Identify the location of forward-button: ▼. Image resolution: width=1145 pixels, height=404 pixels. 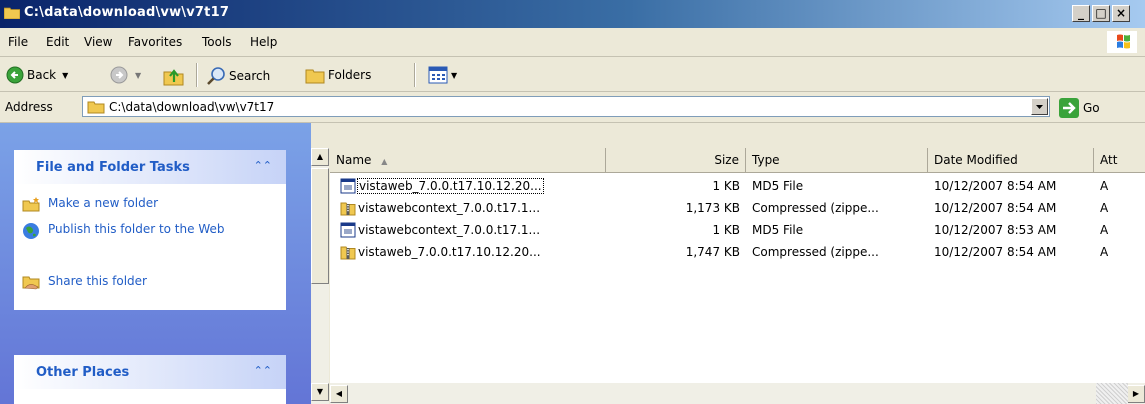
(125, 75).